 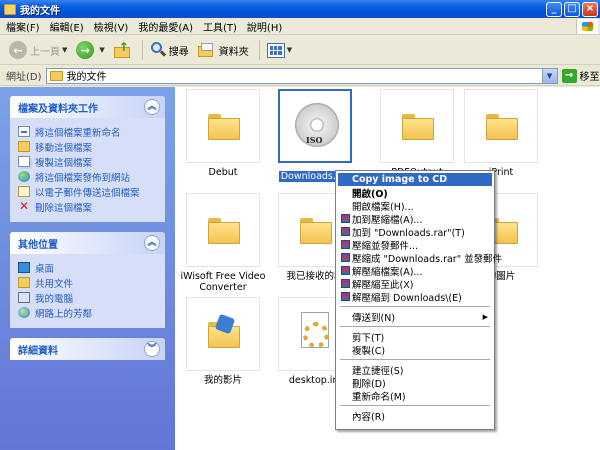 What do you see at coordinates (220, 26) in the screenshot?
I see `menu-tools: 工具(T)` at bounding box center [220, 26].